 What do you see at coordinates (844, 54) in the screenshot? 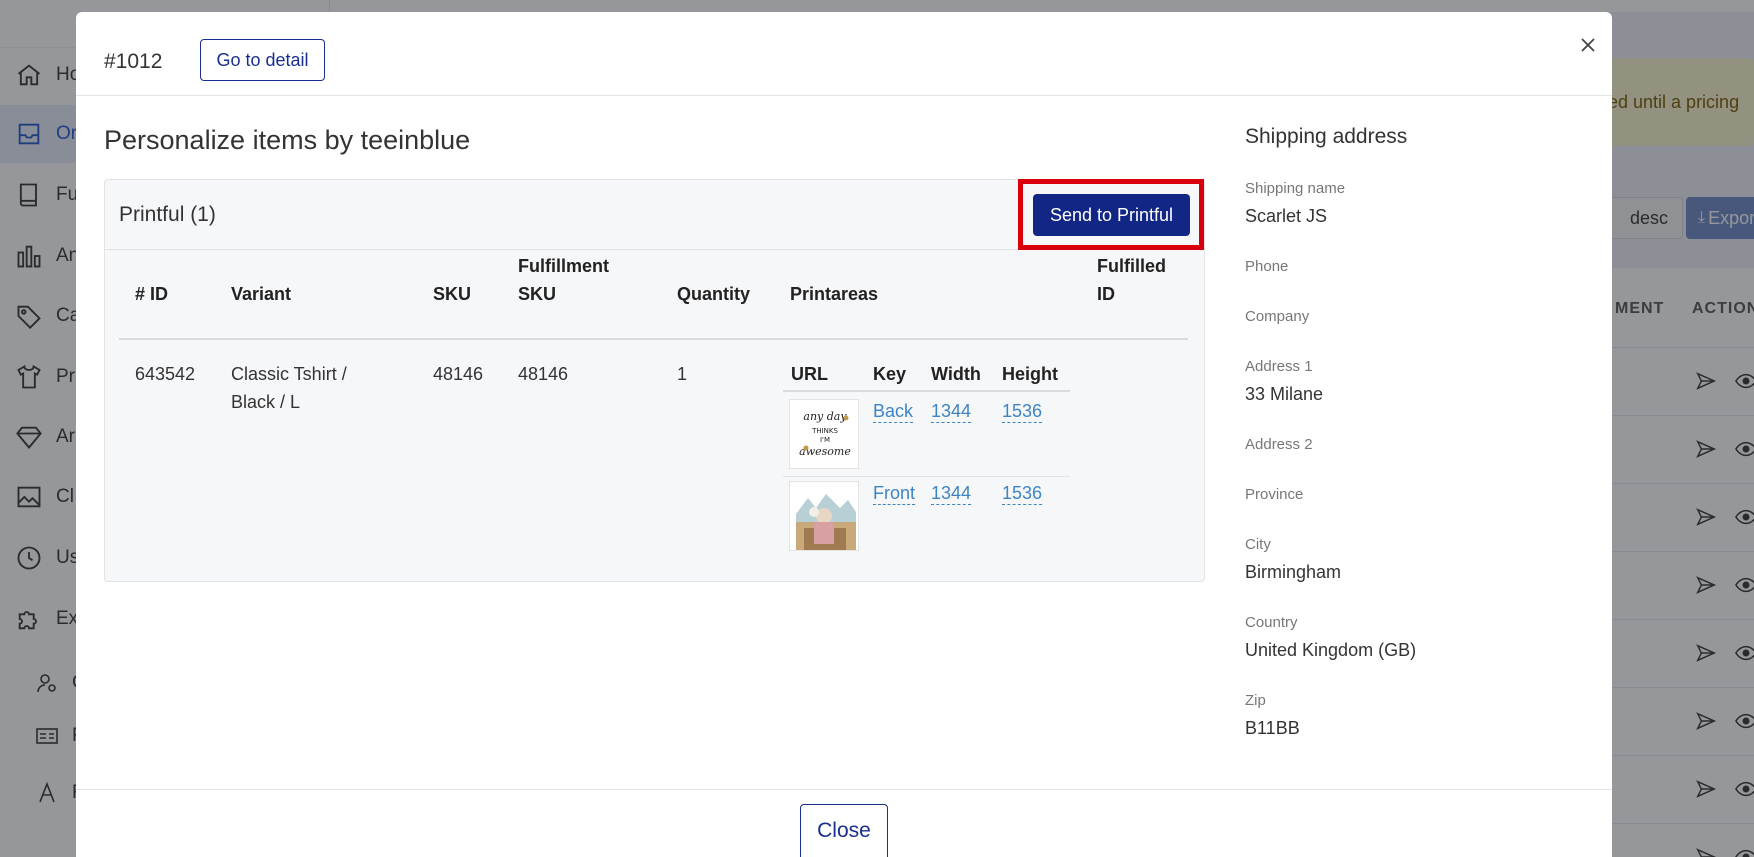
I see `modal-header: #1012 Go to detail` at bounding box center [844, 54].